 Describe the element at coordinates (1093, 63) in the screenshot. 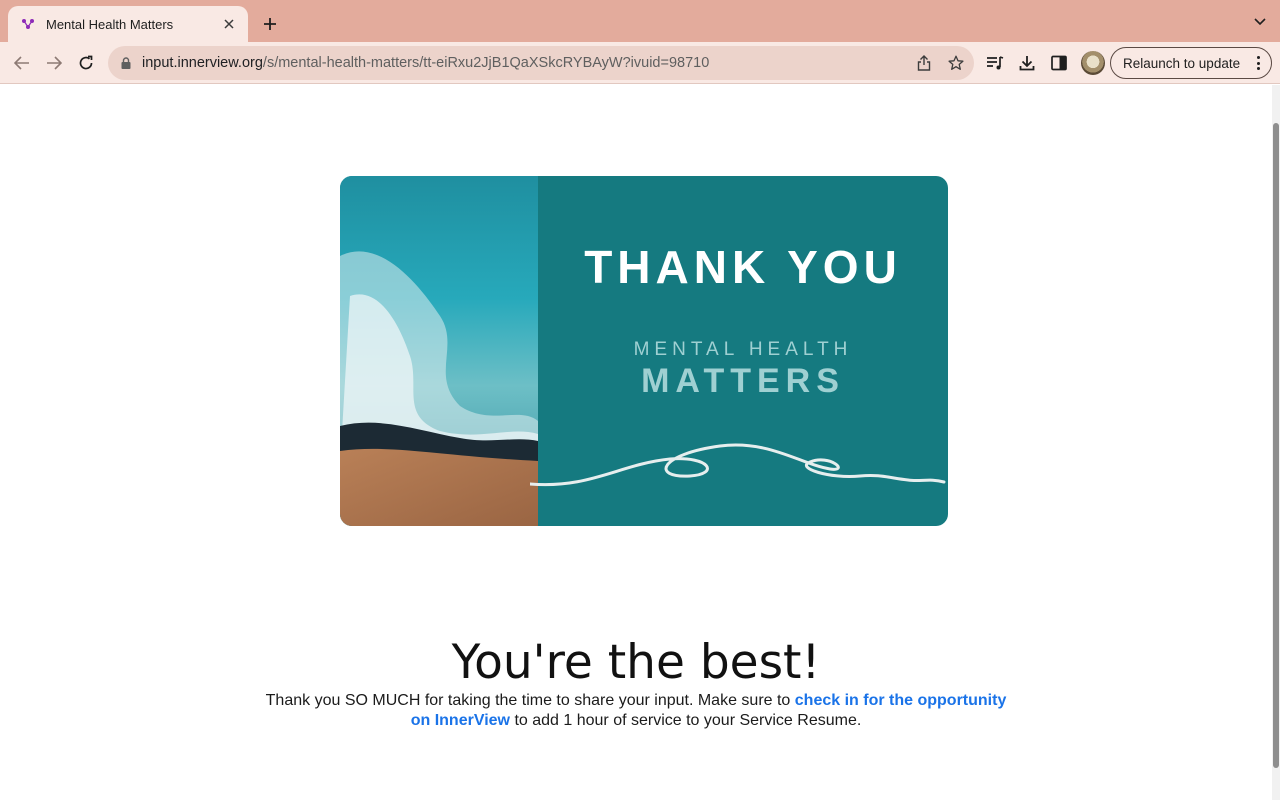

I see `profile-avatar` at that location.